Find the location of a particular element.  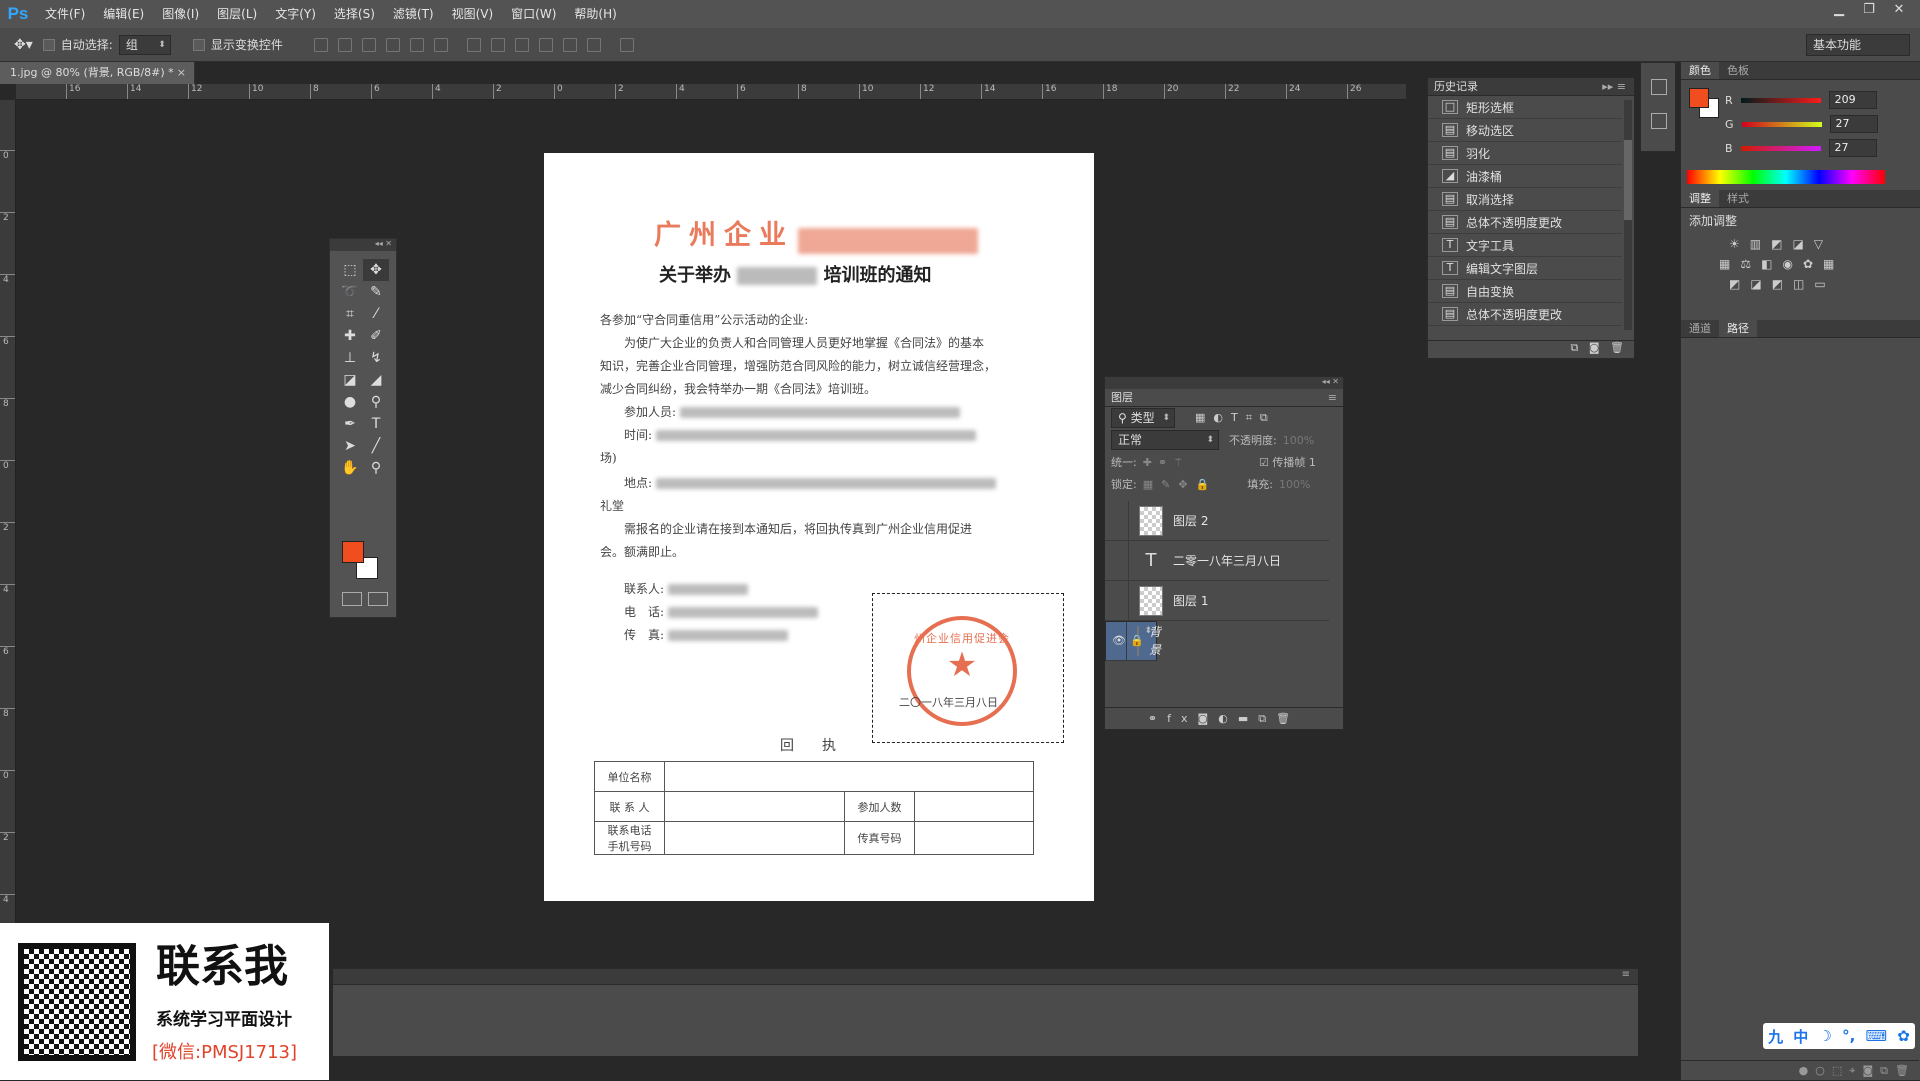

menu-item-9: 帮助(H) is located at coordinates (595, 14).